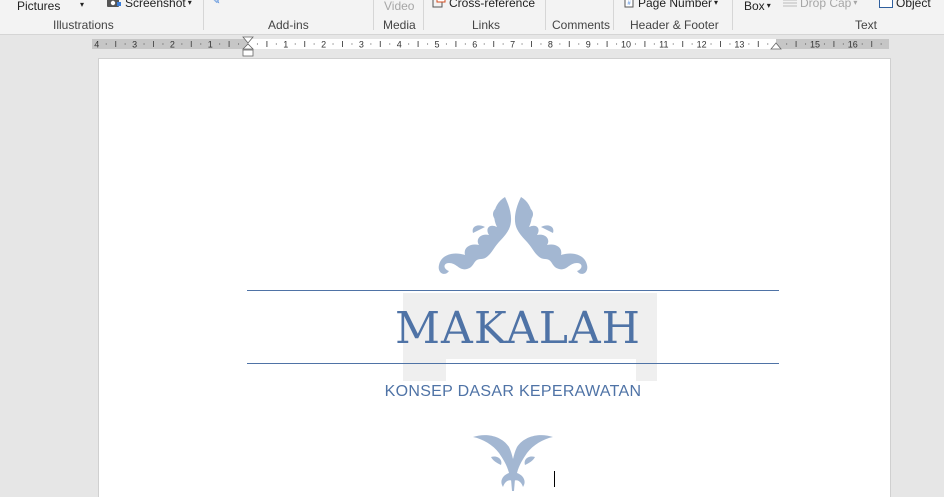  Describe the element at coordinates (189, 3) in the screenshot. I see `screenshot-dropdown-icon: ▾` at that location.